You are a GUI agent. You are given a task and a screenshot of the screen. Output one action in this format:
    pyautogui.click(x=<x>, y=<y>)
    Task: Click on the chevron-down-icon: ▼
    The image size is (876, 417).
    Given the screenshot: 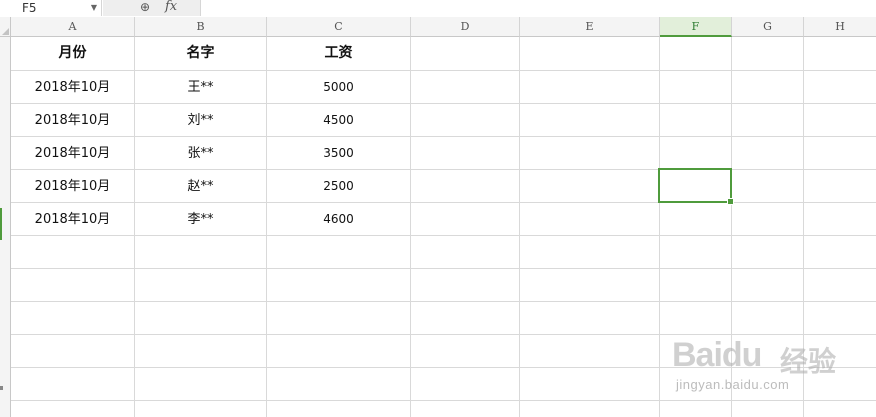 What is the action you would take?
    pyautogui.click(x=94, y=8)
    